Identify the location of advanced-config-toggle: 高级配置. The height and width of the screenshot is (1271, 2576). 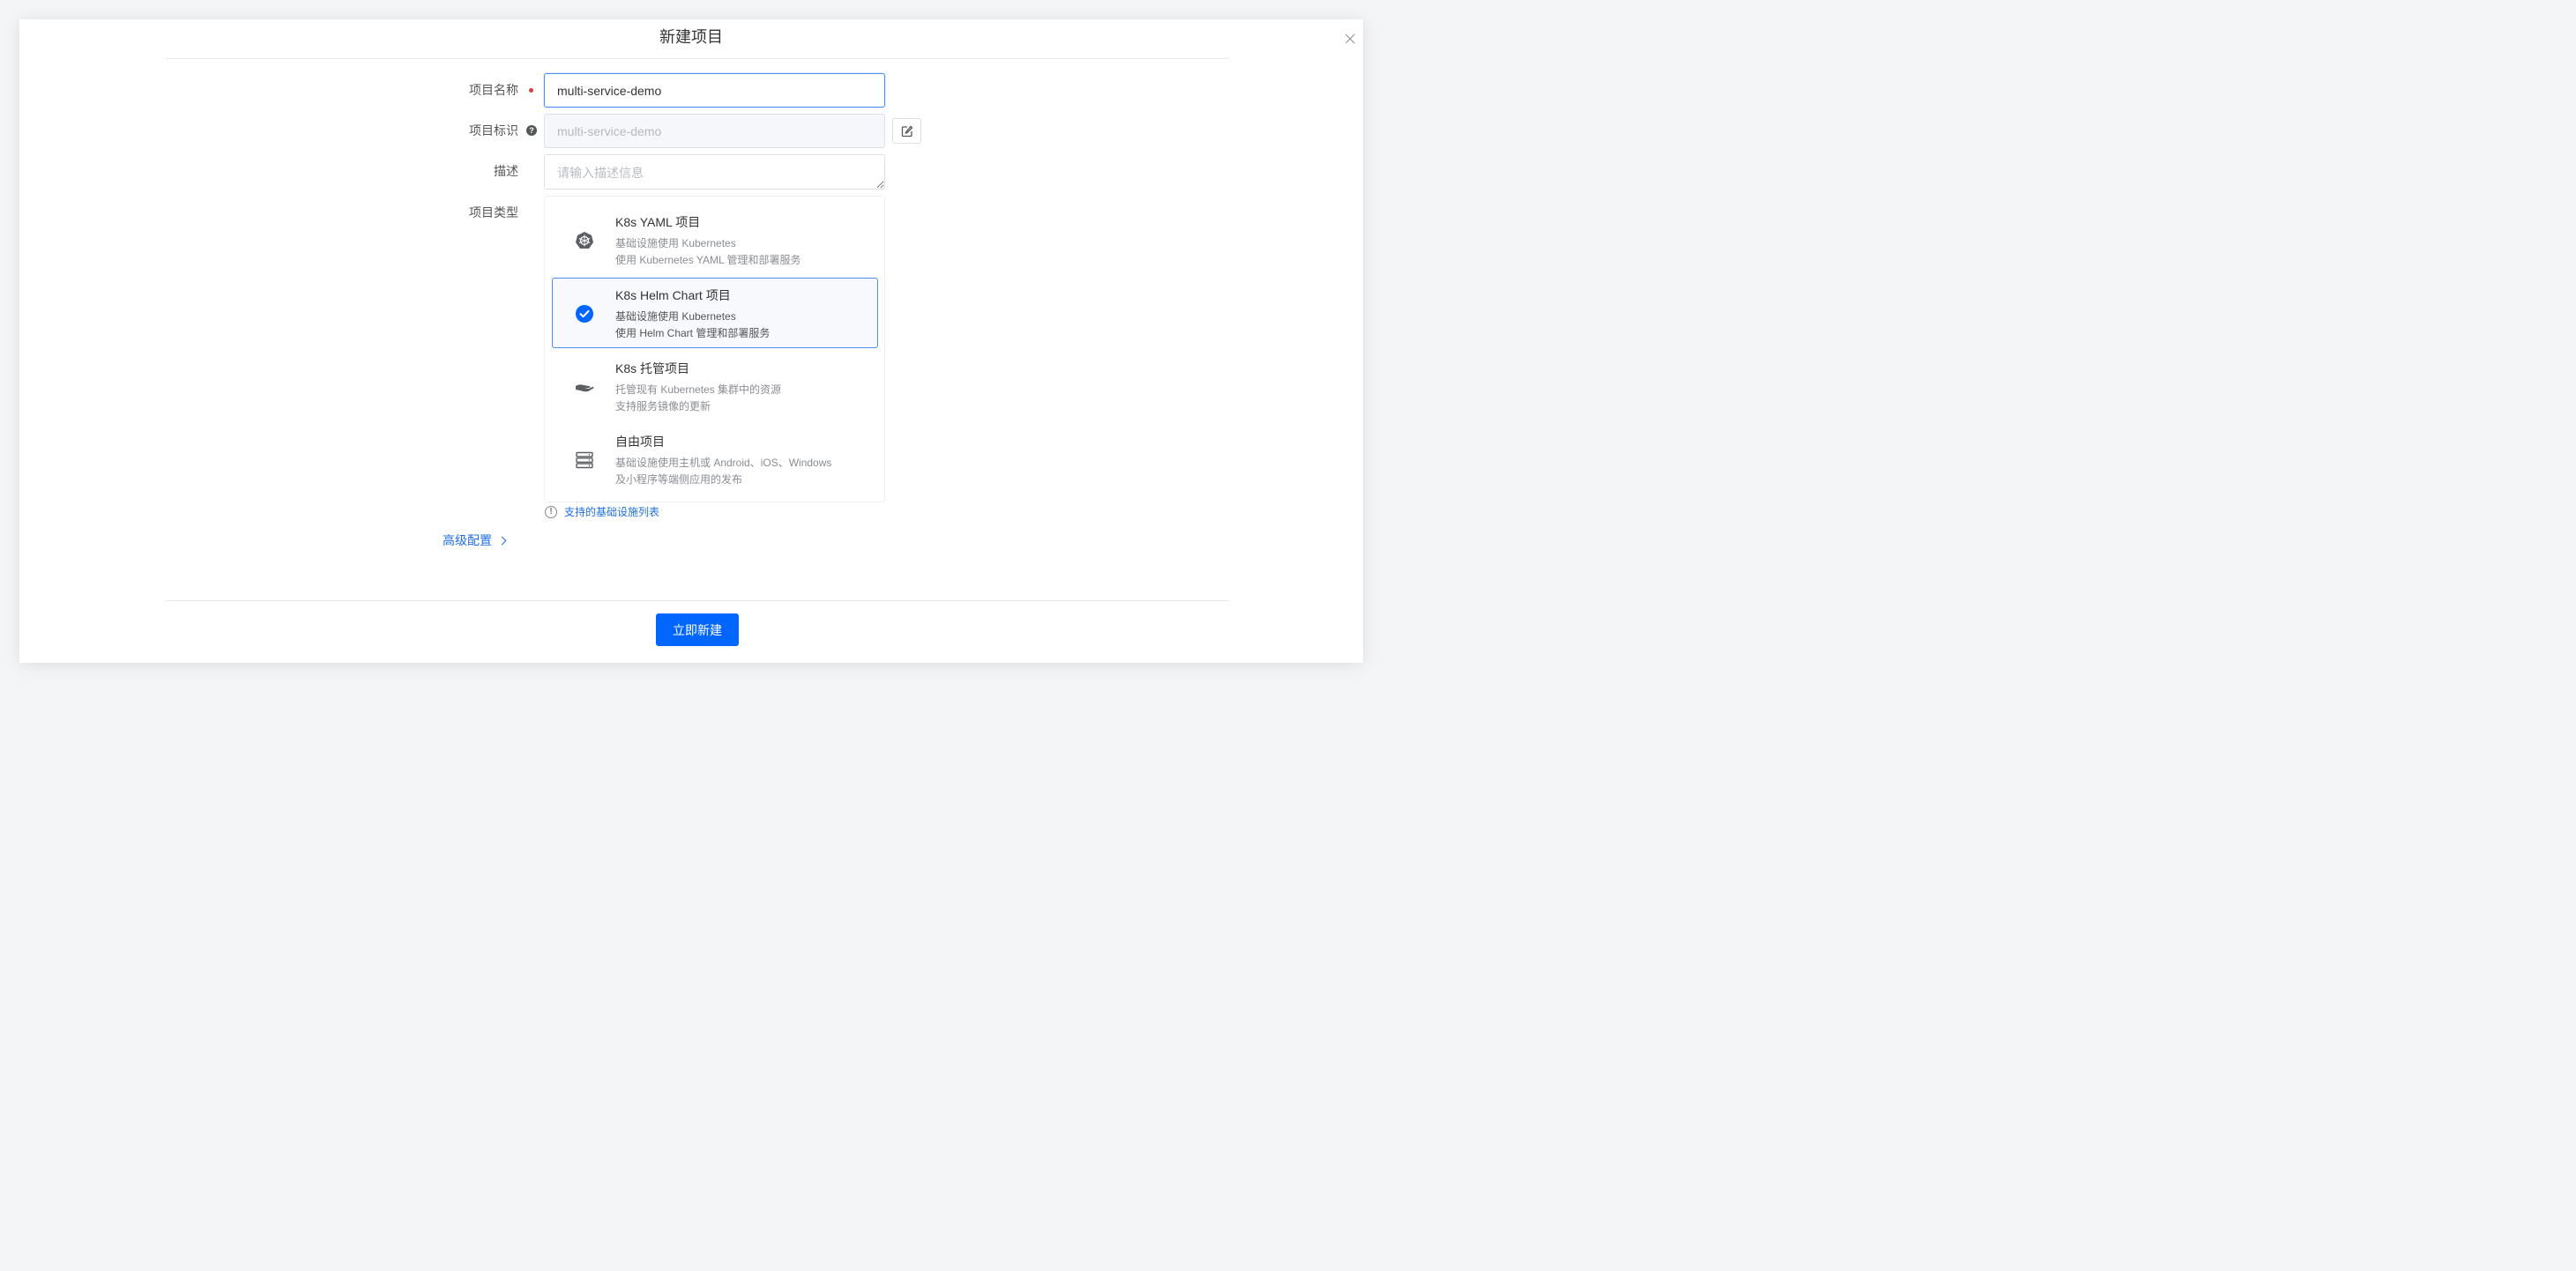
(475, 540).